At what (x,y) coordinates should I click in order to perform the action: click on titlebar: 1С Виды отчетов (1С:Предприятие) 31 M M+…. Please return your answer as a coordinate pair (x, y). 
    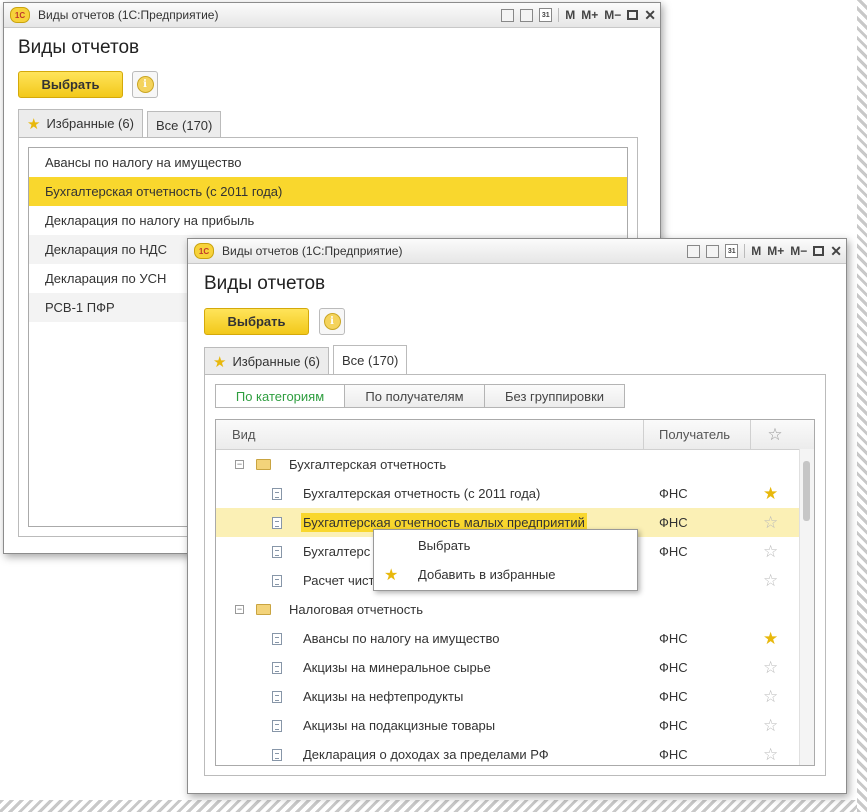
    Looking at the image, I should click on (517, 251).